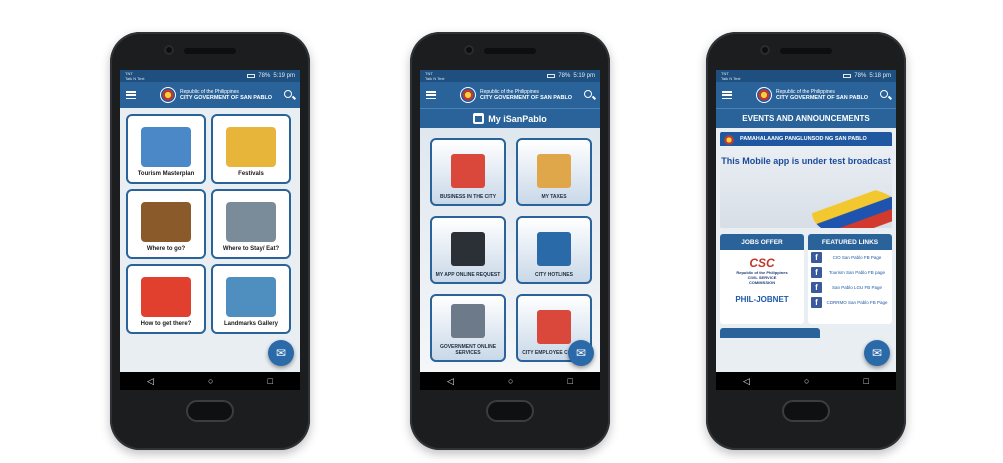  I want to click on link-item: f CDRRMO San Pablo FB Page, so click(850, 302).